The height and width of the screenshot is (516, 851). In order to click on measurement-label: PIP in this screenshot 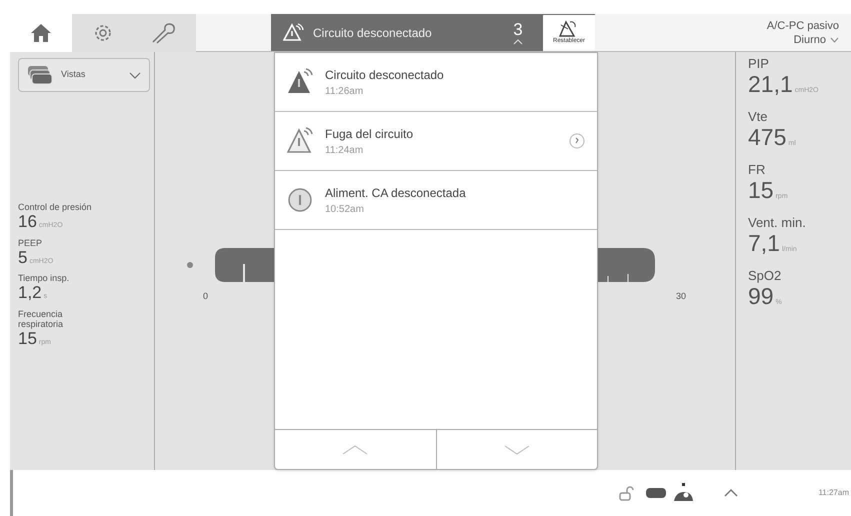, I will do `click(759, 63)`.